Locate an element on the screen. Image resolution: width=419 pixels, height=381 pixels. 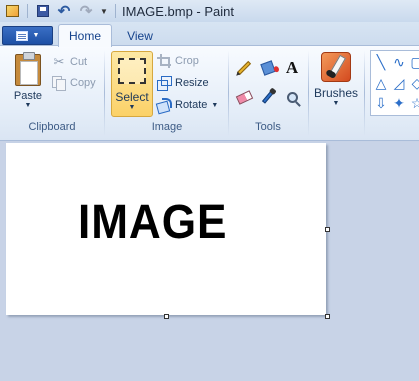
magnifier-tool is located at coordinates (292, 97).